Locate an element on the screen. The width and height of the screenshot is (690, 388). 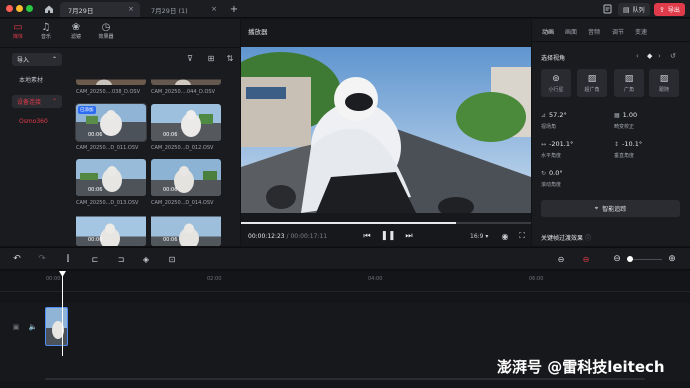
view-tiny-planet: ⊚ 小行星 is located at coordinates (556, 83).